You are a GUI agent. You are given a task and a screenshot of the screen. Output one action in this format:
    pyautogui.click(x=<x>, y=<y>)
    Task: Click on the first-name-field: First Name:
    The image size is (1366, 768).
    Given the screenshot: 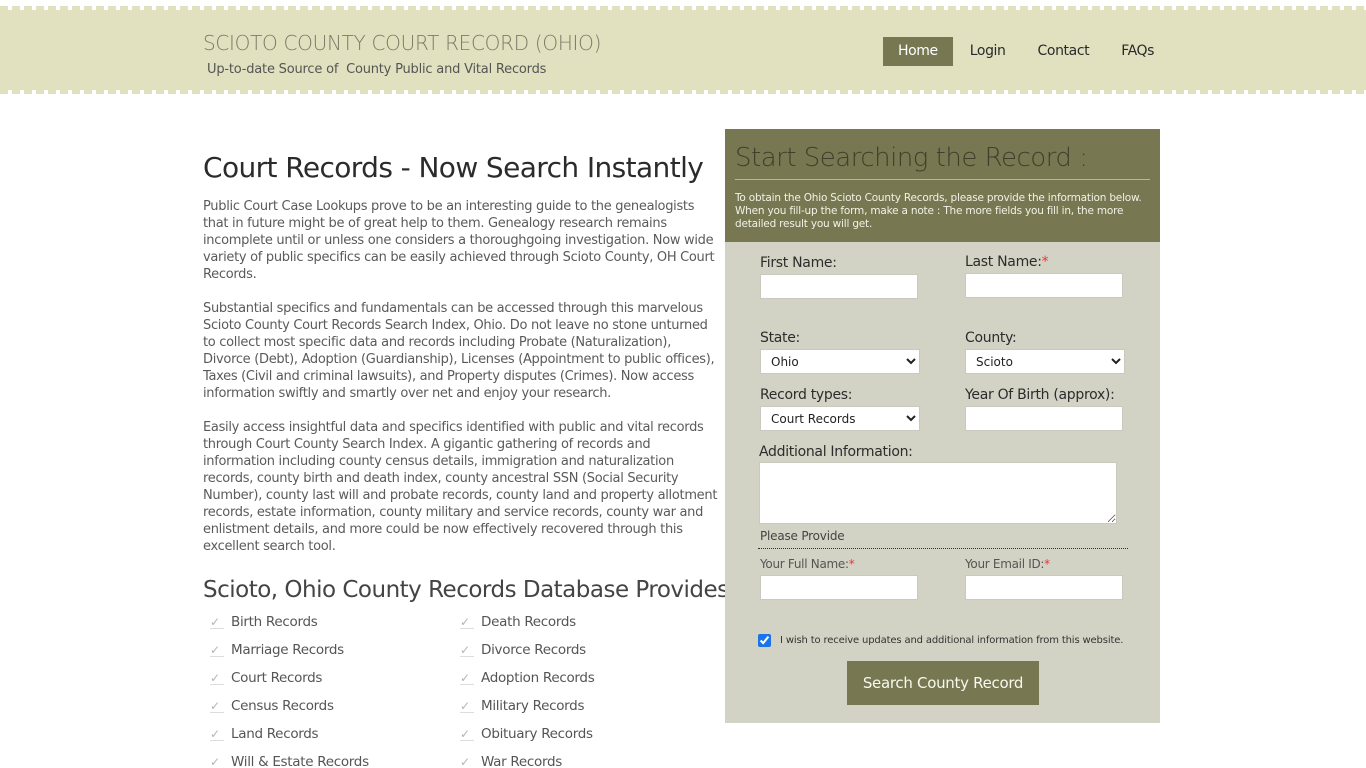 What is the action you would take?
    pyautogui.click(x=839, y=276)
    